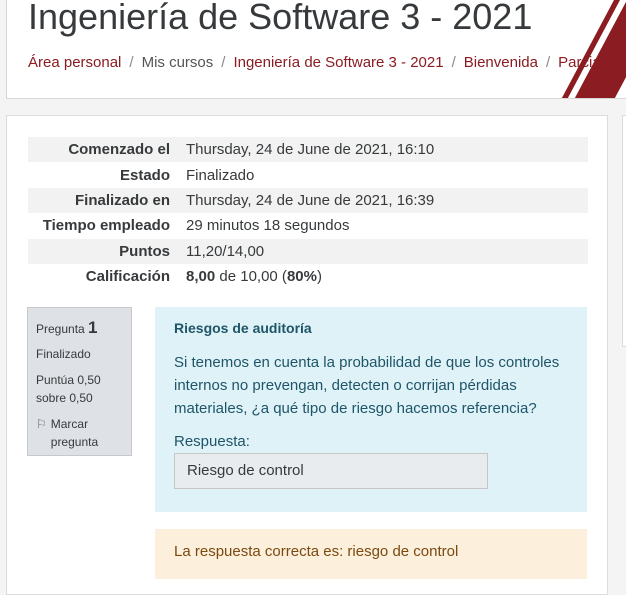 This screenshot has height=595, width=626. Describe the element at coordinates (122, 200) in the screenshot. I see `summary-label: Finalizado en` at that location.